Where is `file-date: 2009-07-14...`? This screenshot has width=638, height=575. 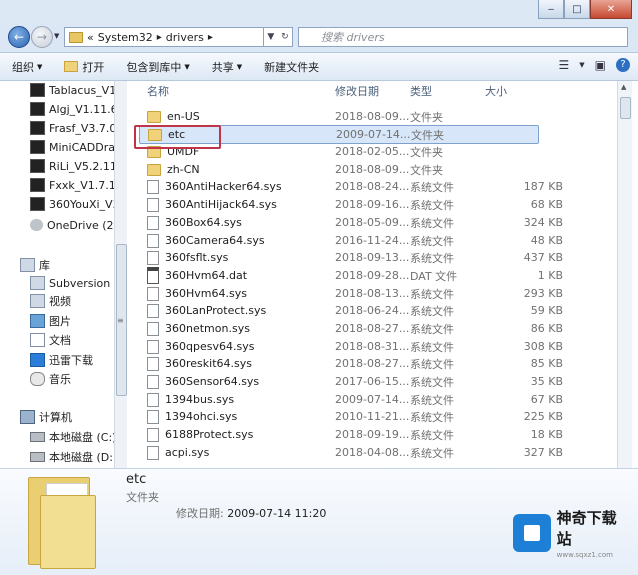 file-date: 2009-07-14... is located at coordinates (373, 134).